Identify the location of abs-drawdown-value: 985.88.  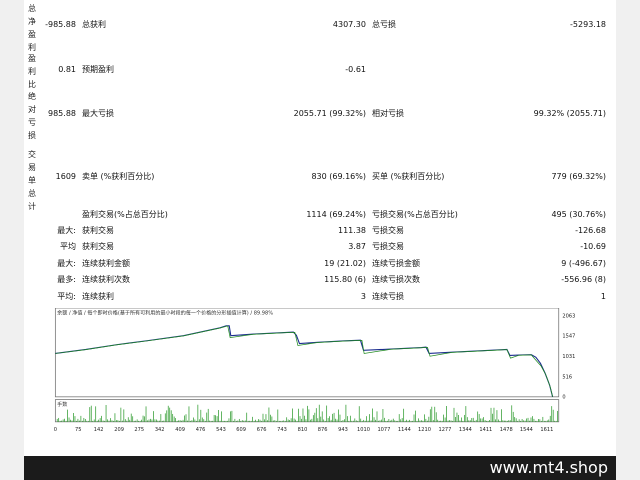
(62, 113).